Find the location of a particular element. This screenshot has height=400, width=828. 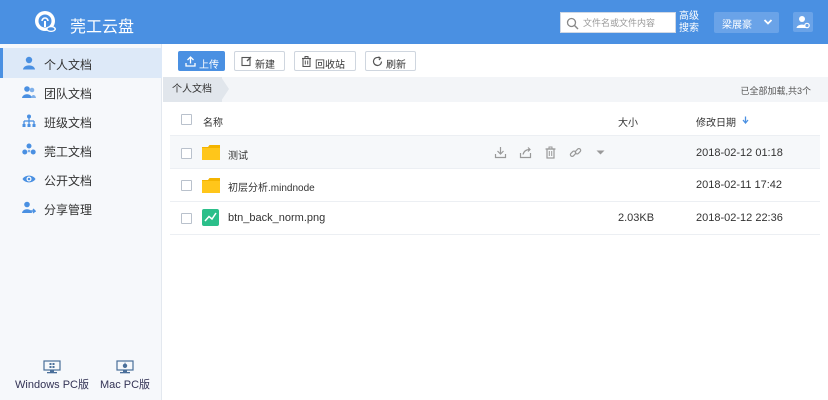

refresh-button: 刷新 is located at coordinates (390, 61).